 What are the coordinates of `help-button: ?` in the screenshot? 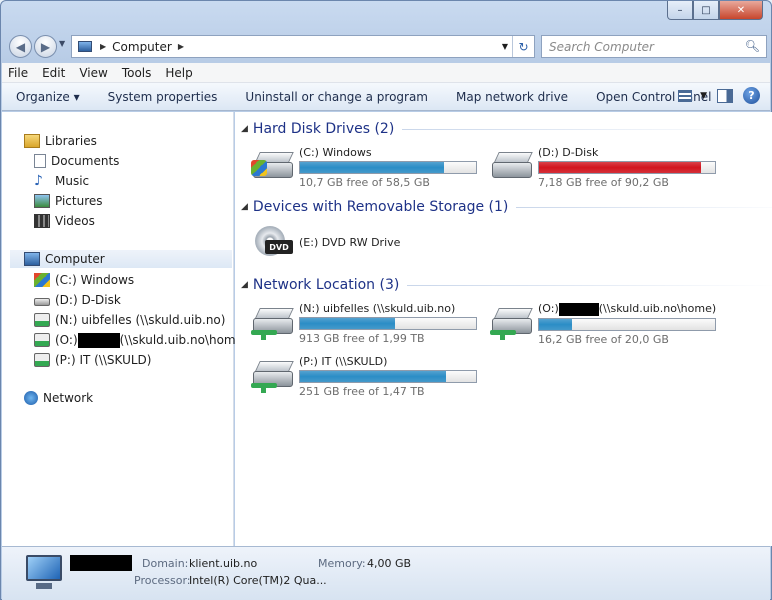 It's located at (751, 95).